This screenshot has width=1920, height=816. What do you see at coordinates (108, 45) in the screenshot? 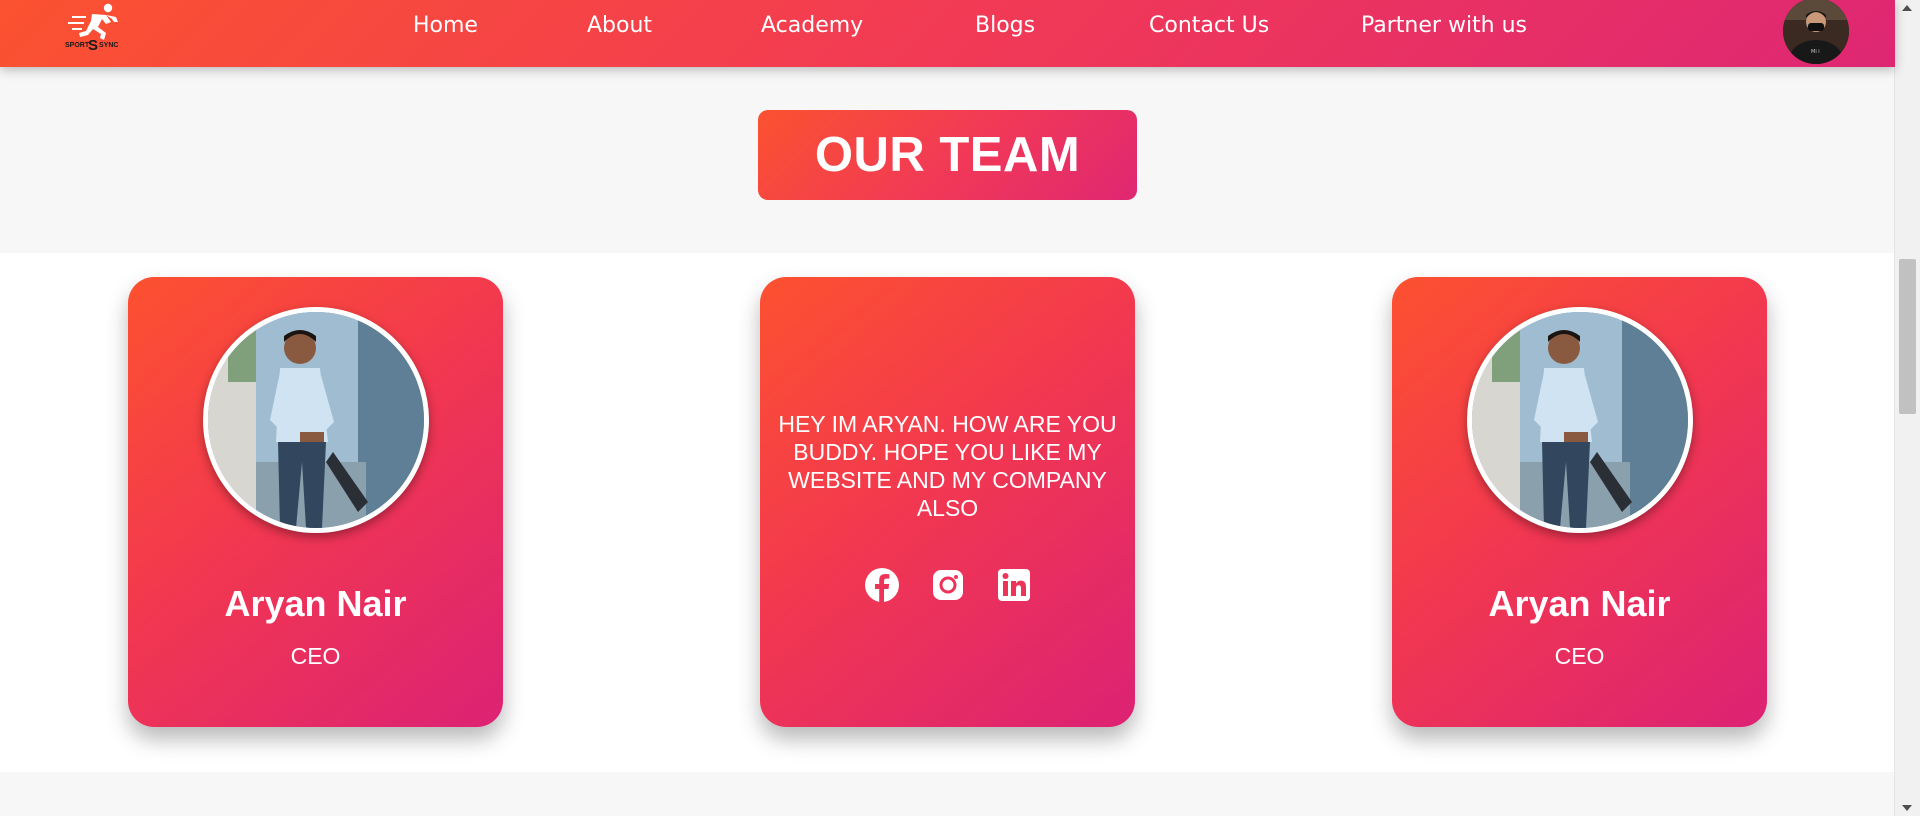
I see `svg-text: SYNC` at bounding box center [108, 45].